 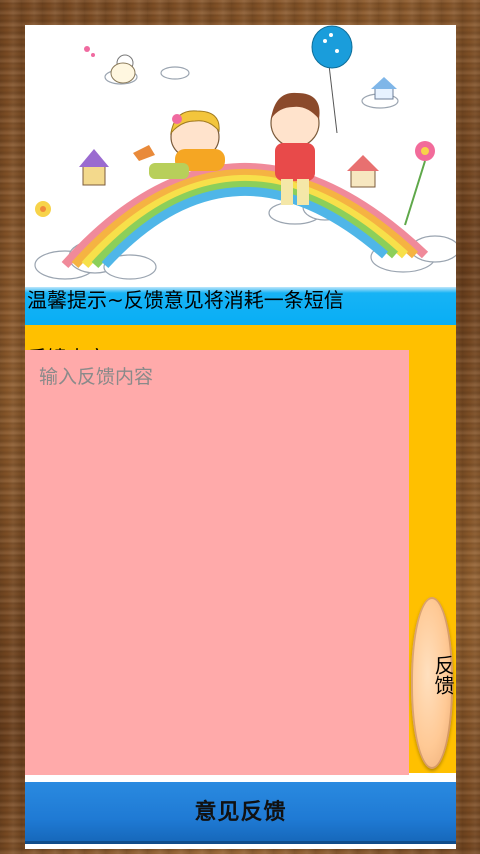 I want to click on opinion-feedback-button: 意见反馈, so click(x=240, y=813).